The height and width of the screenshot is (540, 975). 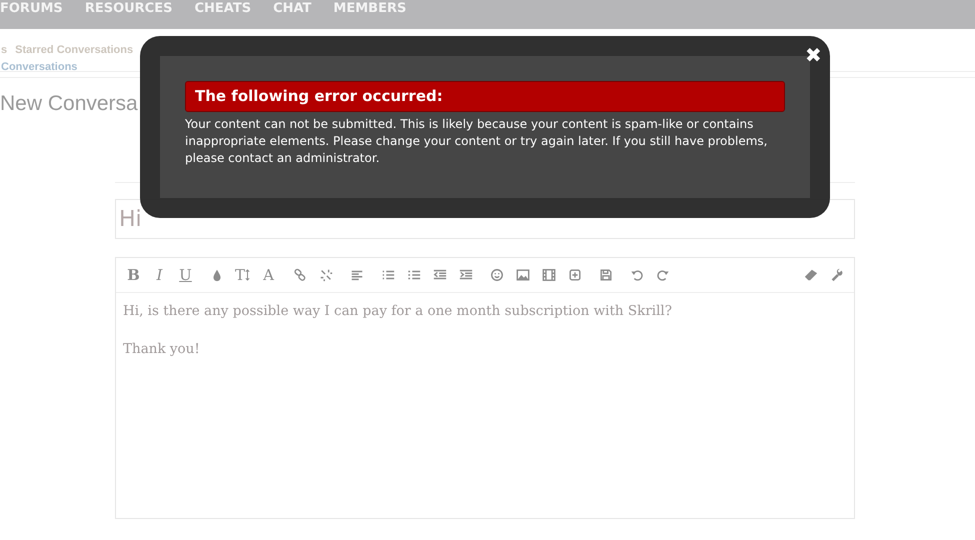 I want to click on image-icon, so click(x=523, y=275).